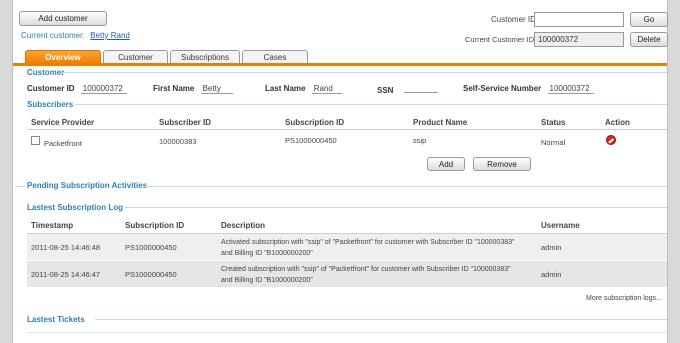 The width and height of the screenshot is (680, 343). Describe the element at coordinates (420, 140) in the screenshot. I see `subscriber-product: ssip` at that location.